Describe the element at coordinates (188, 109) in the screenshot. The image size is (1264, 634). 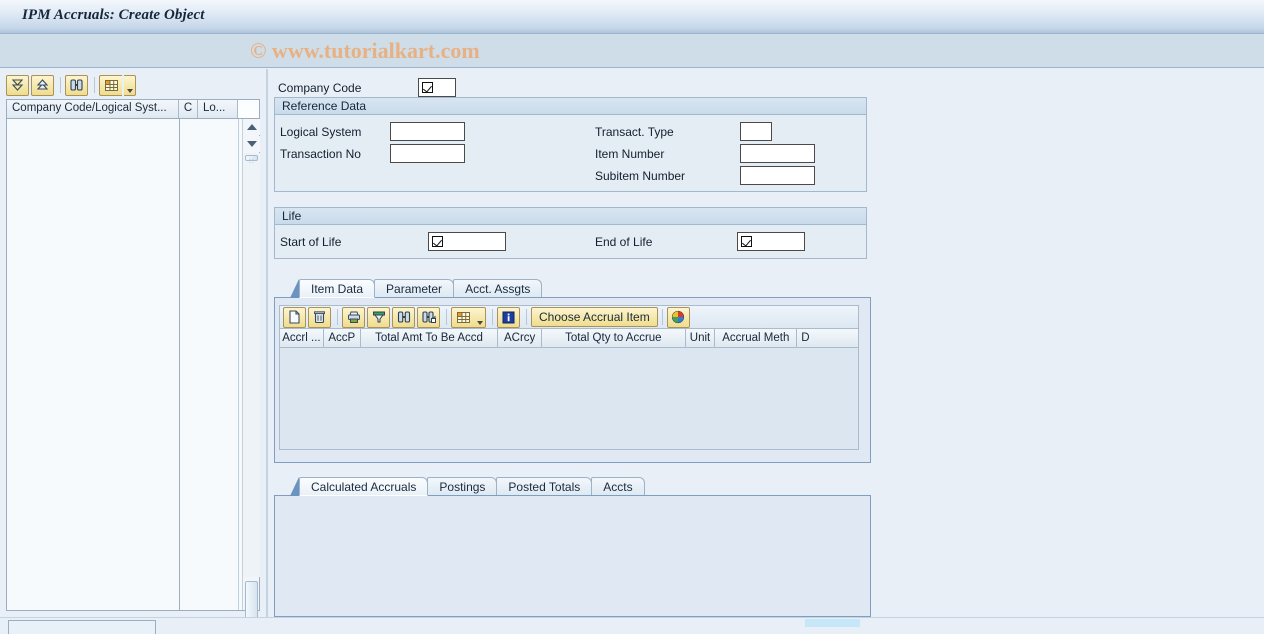
I see `column-header-c: C` at that location.